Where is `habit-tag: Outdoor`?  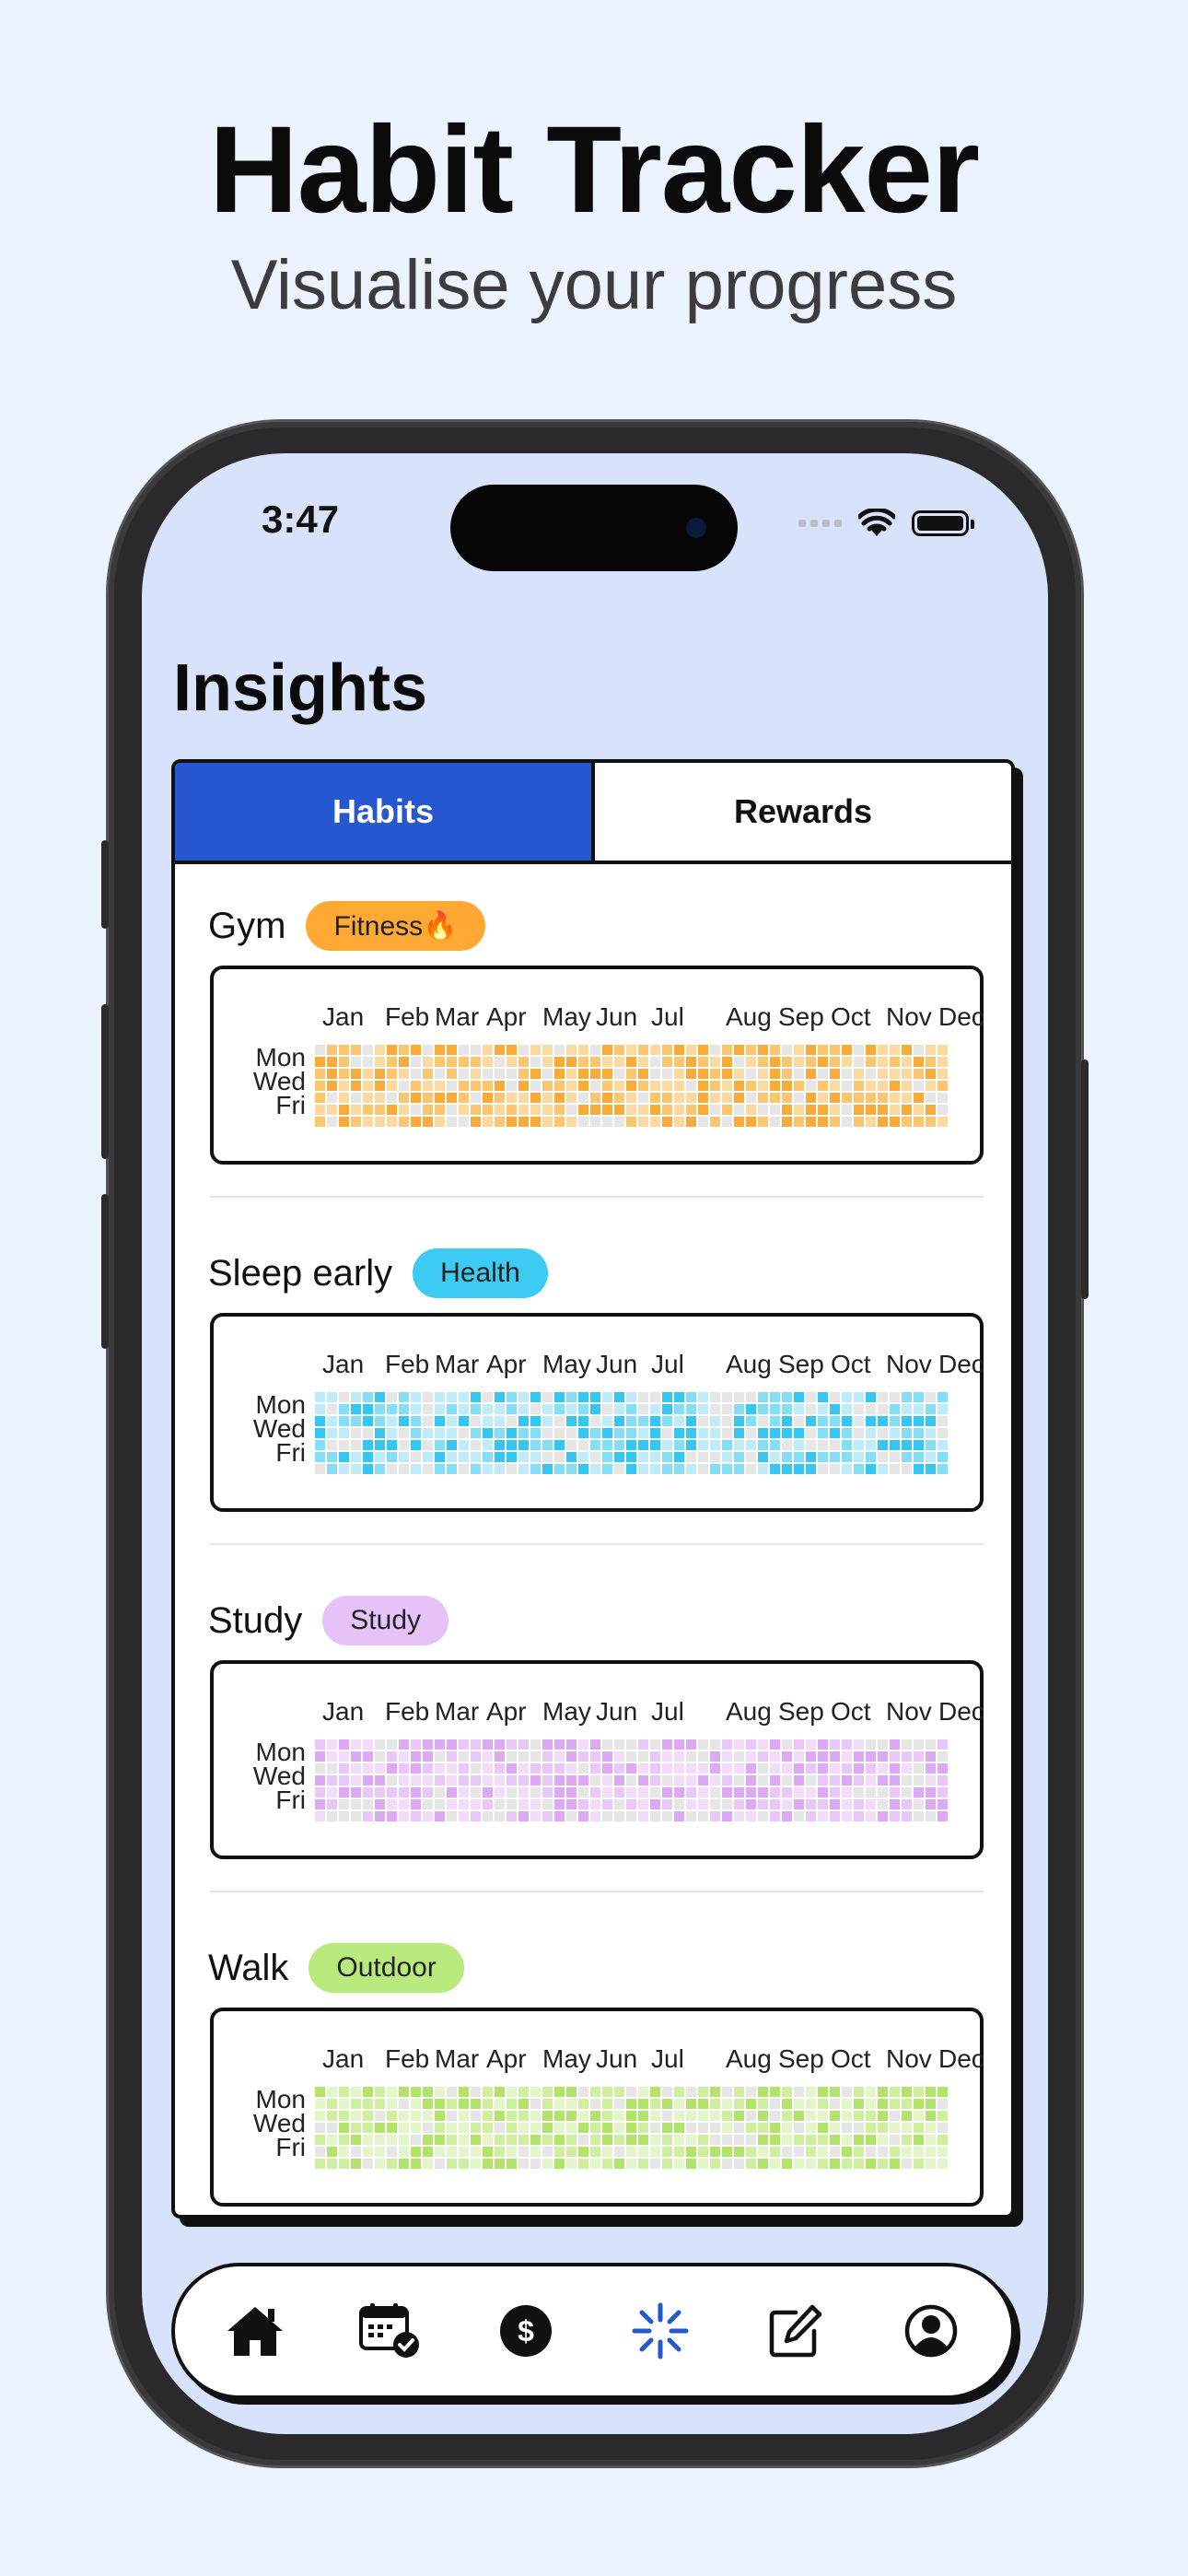 habit-tag: Outdoor is located at coordinates (386, 1968).